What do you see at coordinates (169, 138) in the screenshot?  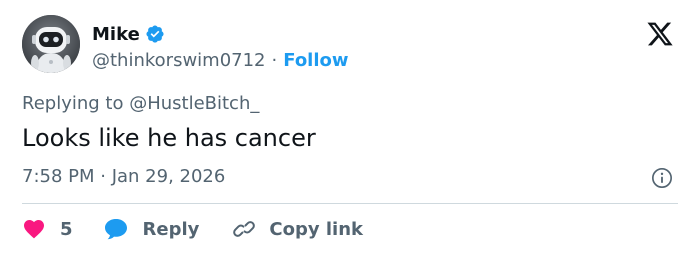 I see `tweet-text: Looks like he has cancer` at bounding box center [169, 138].